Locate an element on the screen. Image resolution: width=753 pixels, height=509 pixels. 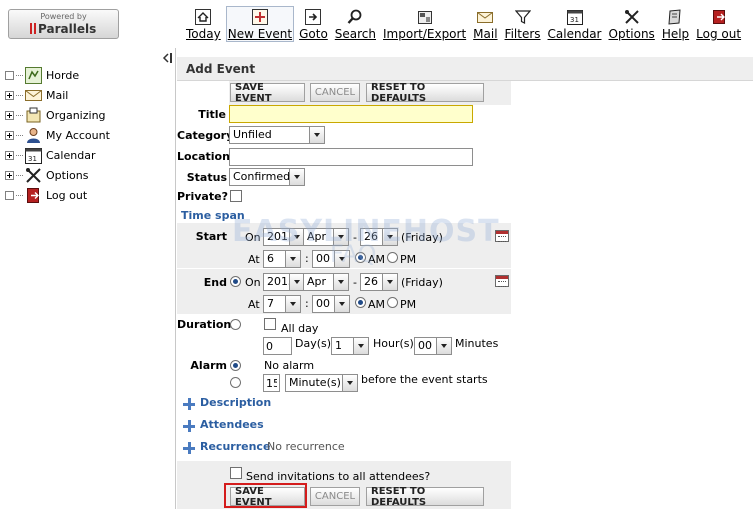
options-icon is located at coordinates (33, 175).